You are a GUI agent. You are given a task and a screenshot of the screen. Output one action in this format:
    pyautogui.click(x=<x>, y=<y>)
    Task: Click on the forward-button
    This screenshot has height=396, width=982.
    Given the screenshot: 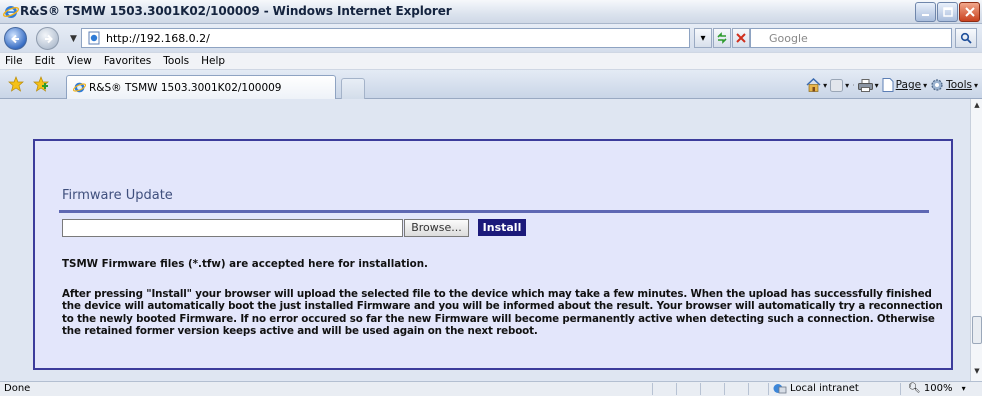 What is the action you would take?
    pyautogui.click(x=47, y=38)
    